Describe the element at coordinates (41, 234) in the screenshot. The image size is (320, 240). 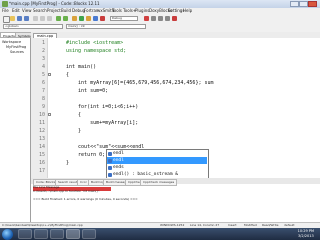
I see `taskbar-explorer-icon` at that location.